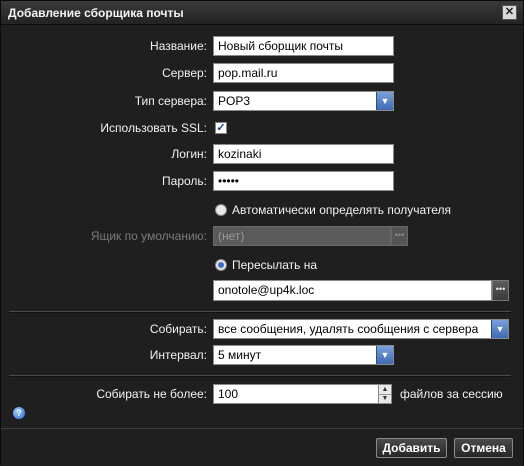  What do you see at coordinates (19, 413) in the screenshot?
I see `help-icon: ?` at bounding box center [19, 413].